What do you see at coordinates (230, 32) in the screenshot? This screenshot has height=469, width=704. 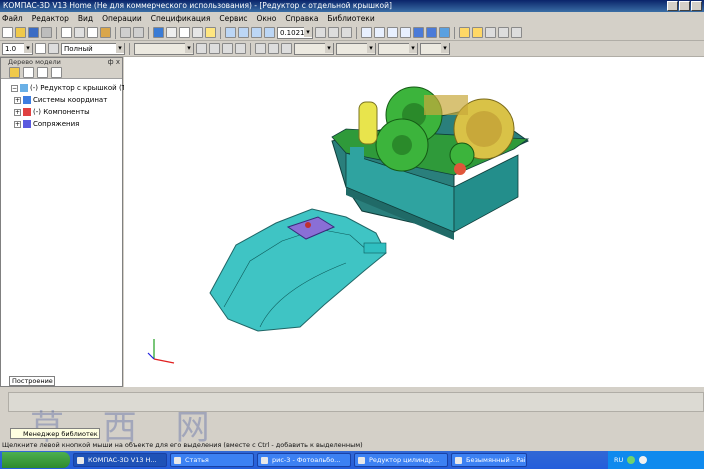 I see `zoom-window-icon` at bounding box center [230, 32].